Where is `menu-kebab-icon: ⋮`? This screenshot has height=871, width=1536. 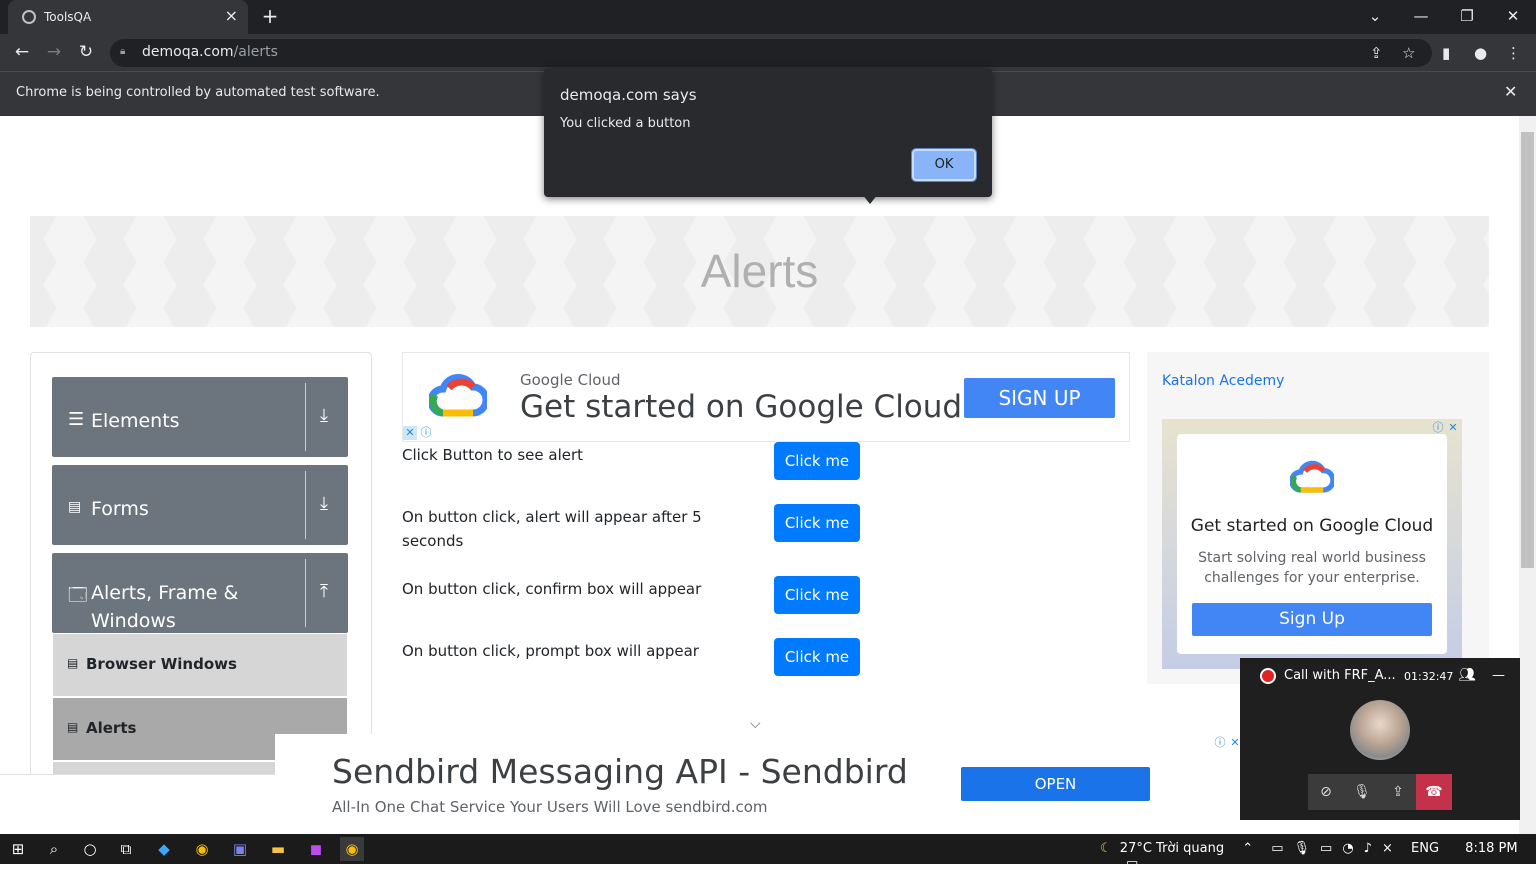
menu-kebab-icon: ⋮ is located at coordinates (1513, 53).